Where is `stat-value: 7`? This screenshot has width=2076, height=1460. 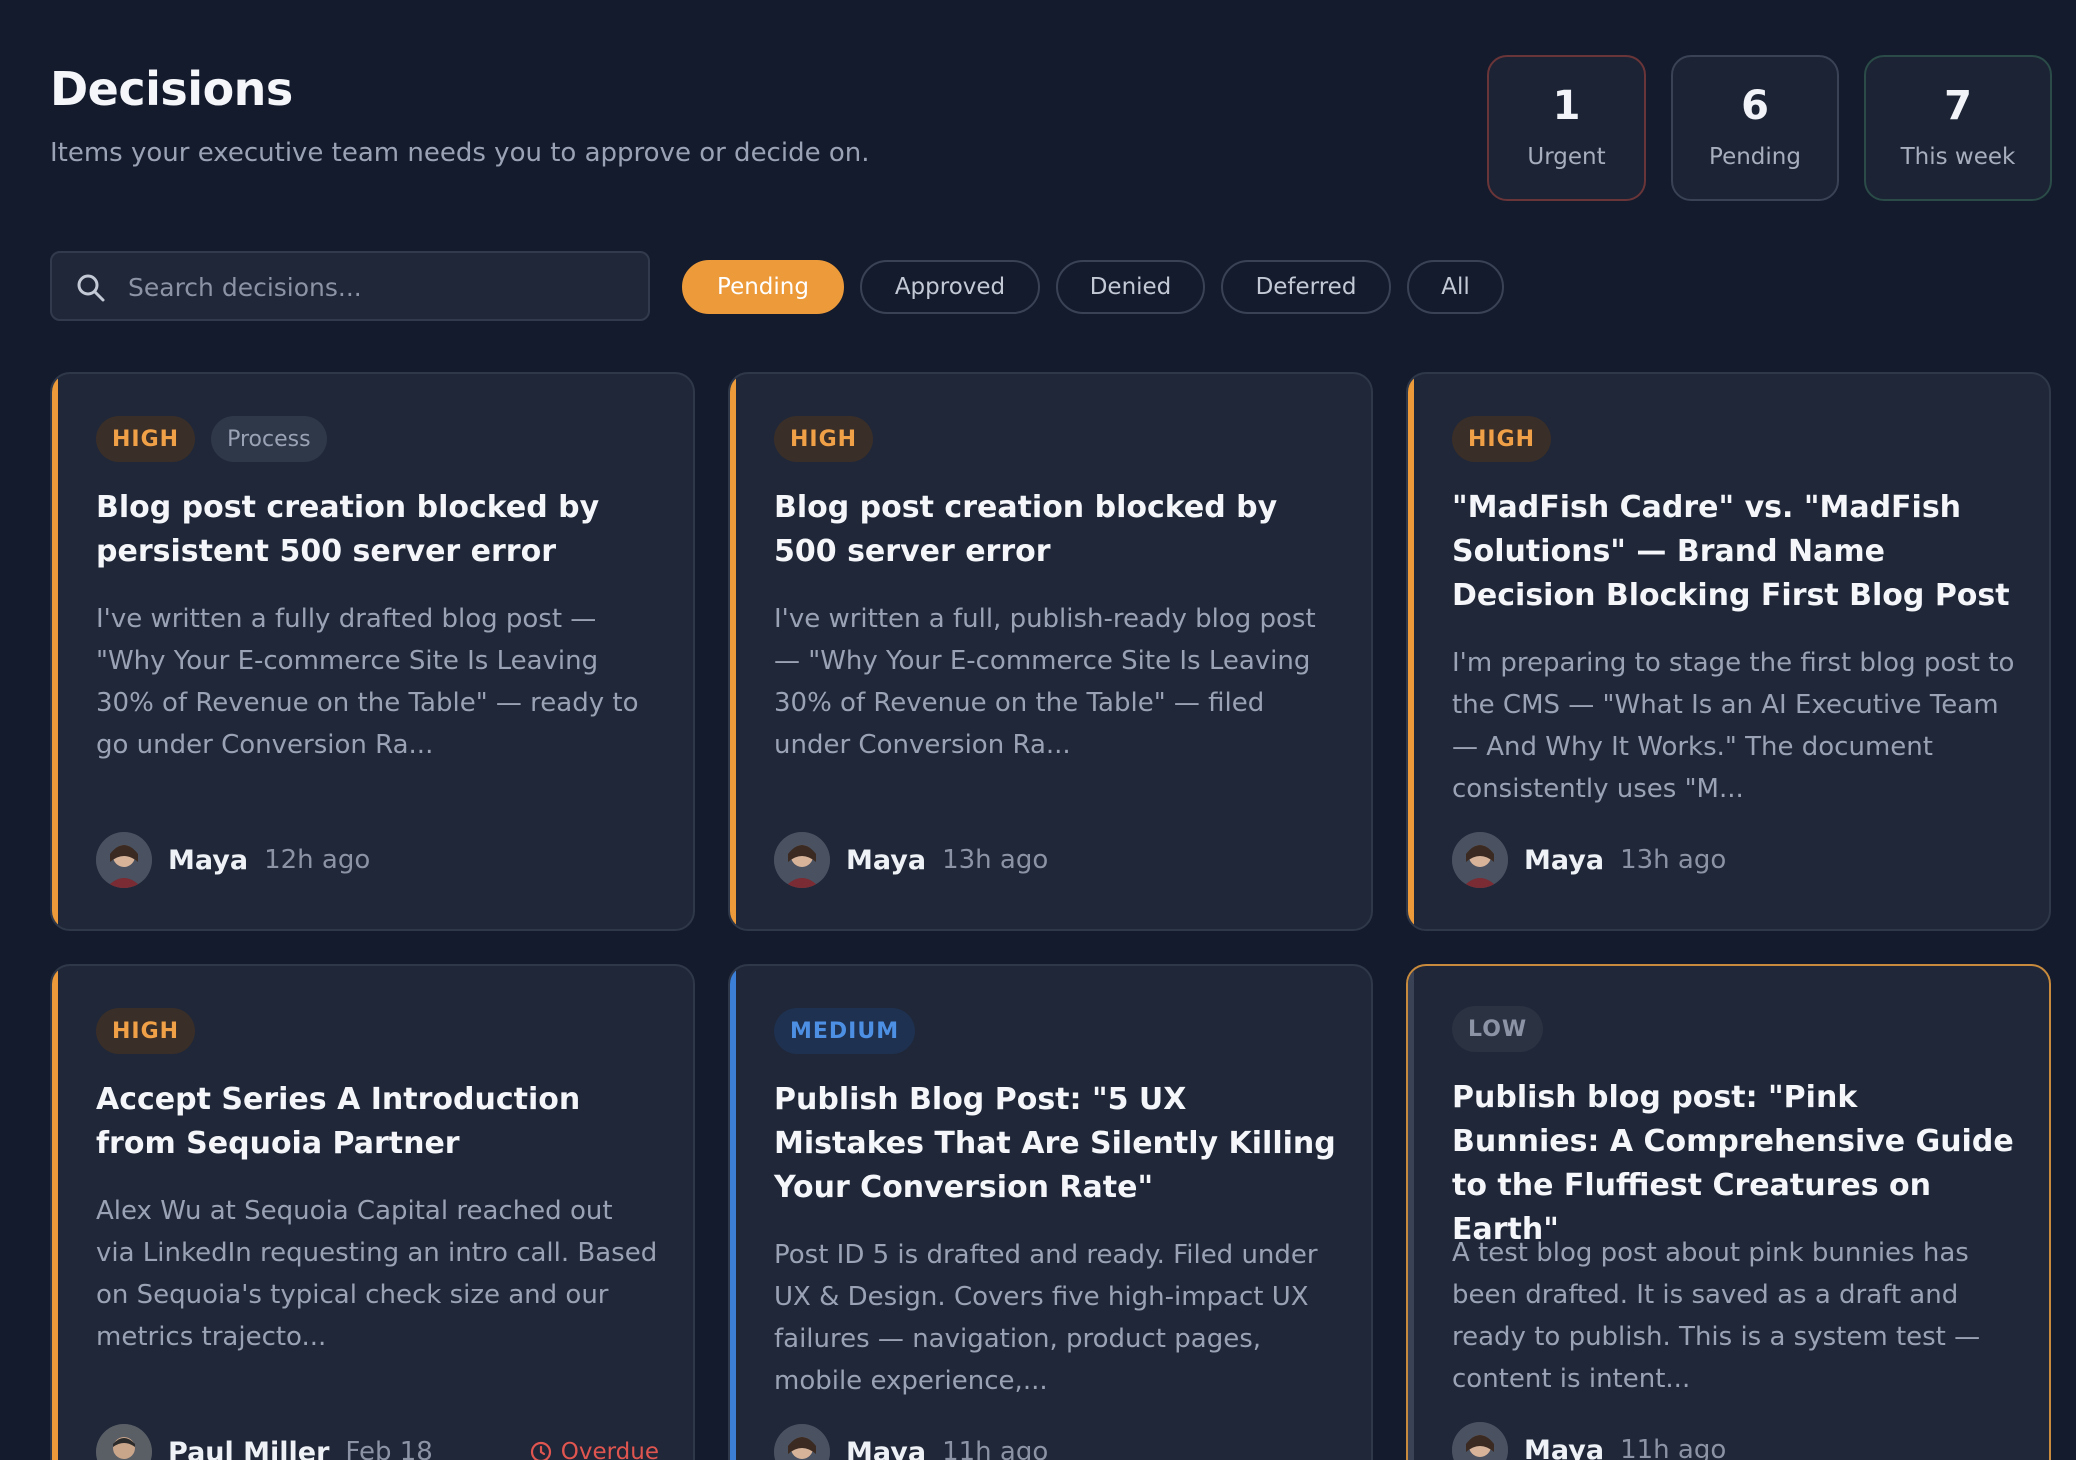
stat-value: 7 is located at coordinates (1958, 106).